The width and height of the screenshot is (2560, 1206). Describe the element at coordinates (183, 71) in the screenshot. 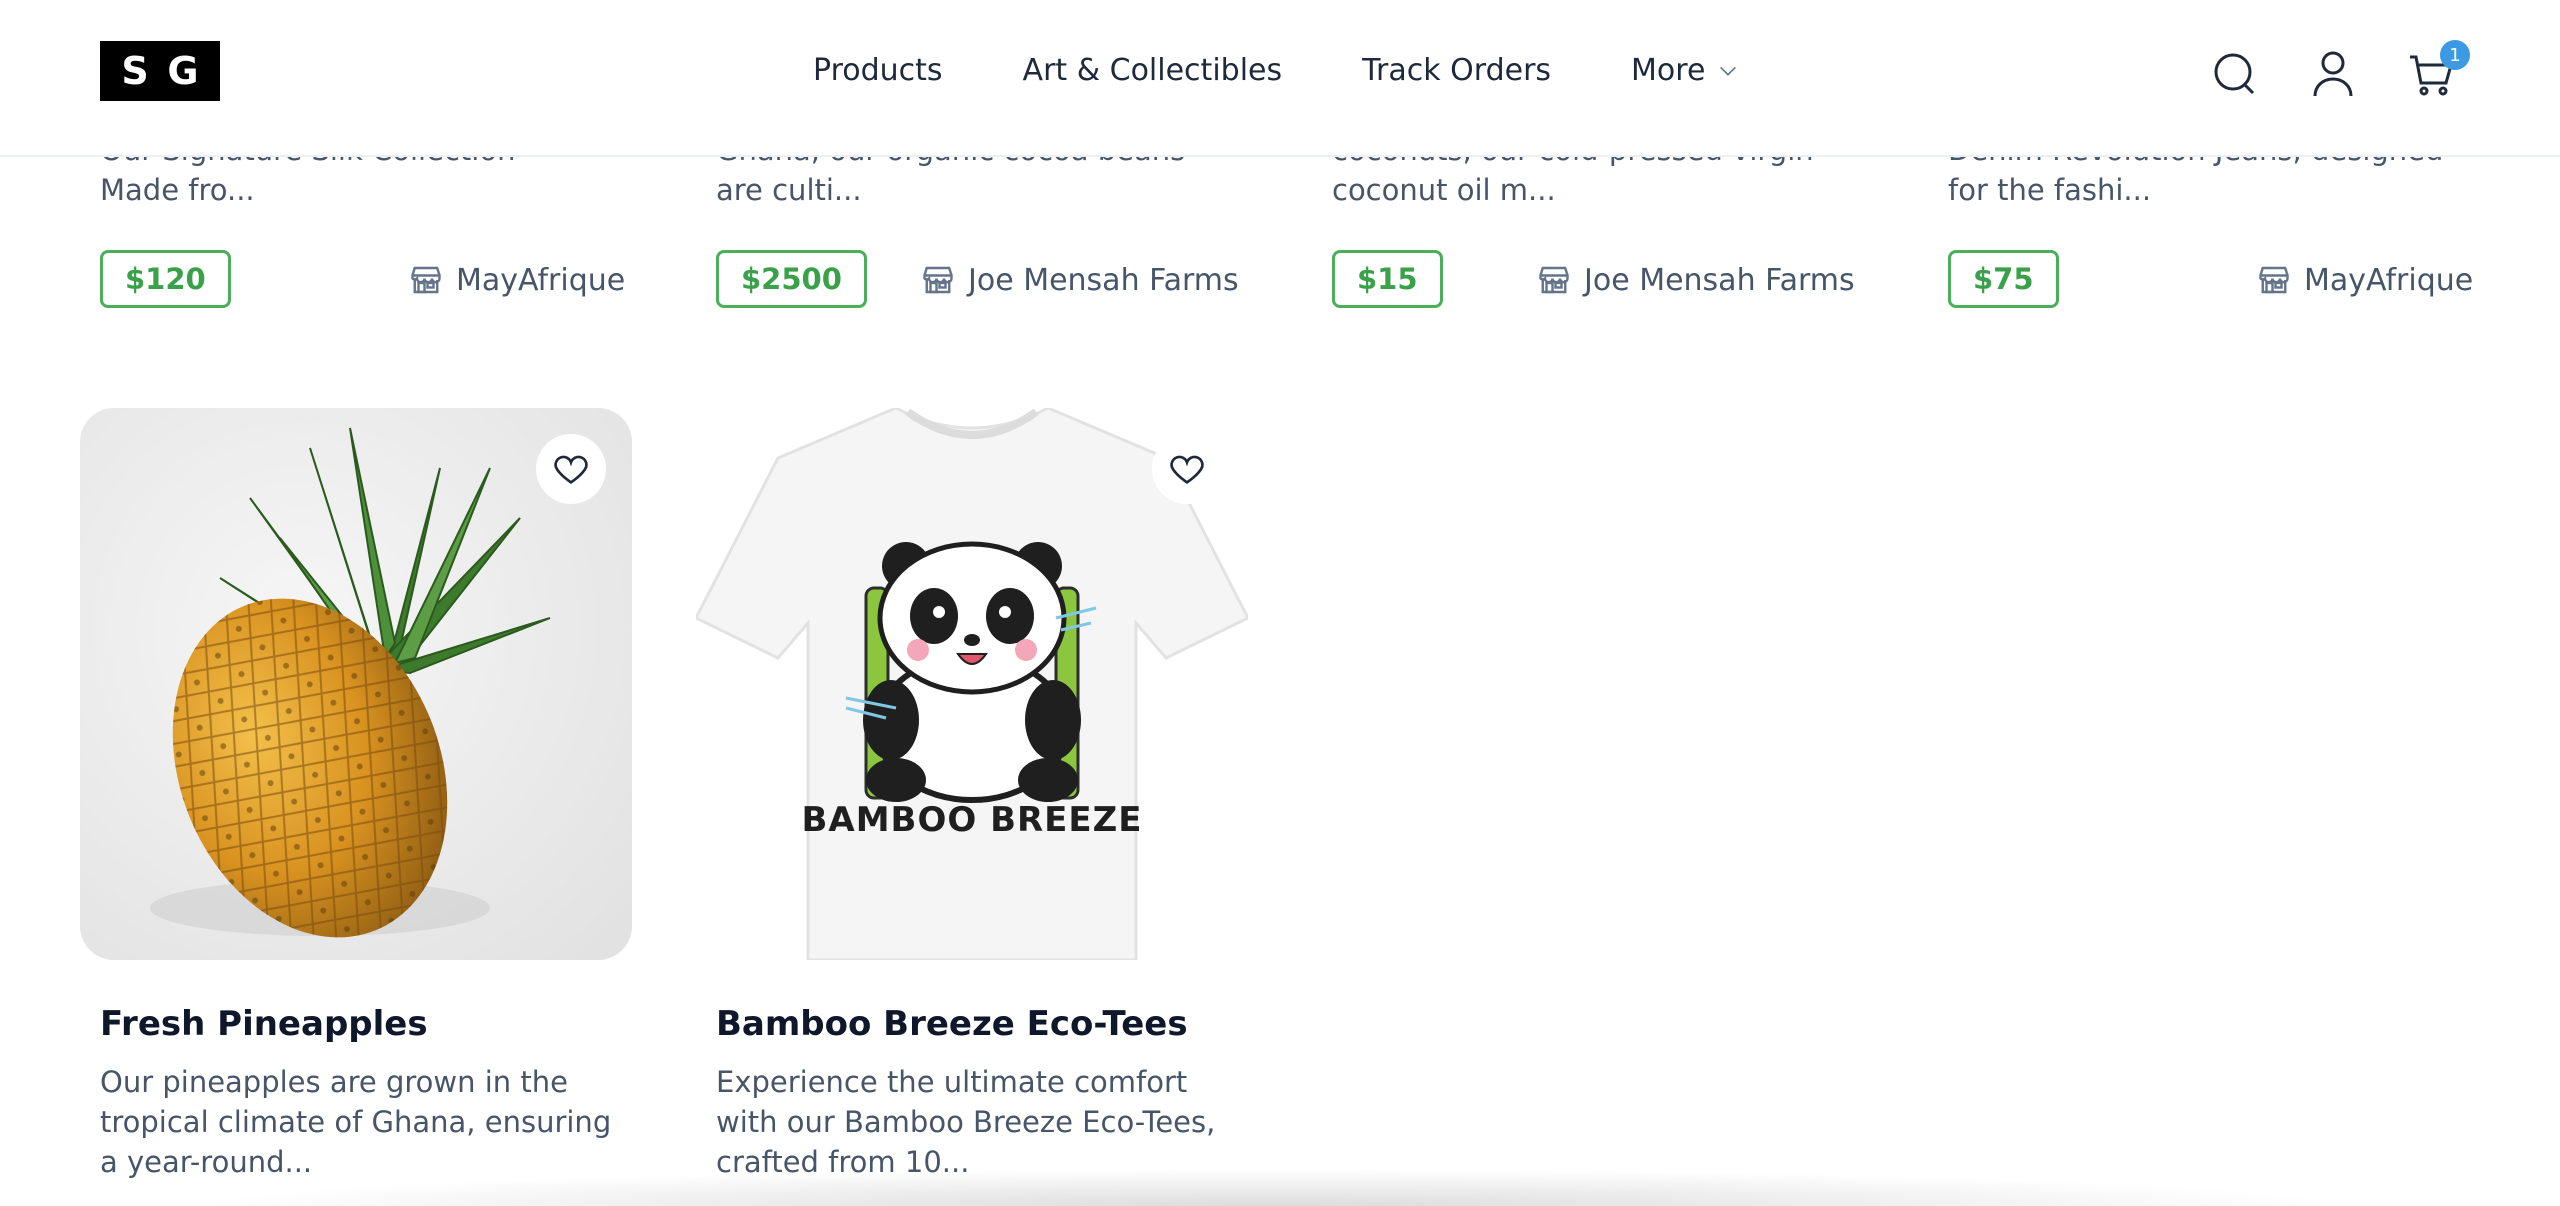

I see `logo-letter: G` at that location.